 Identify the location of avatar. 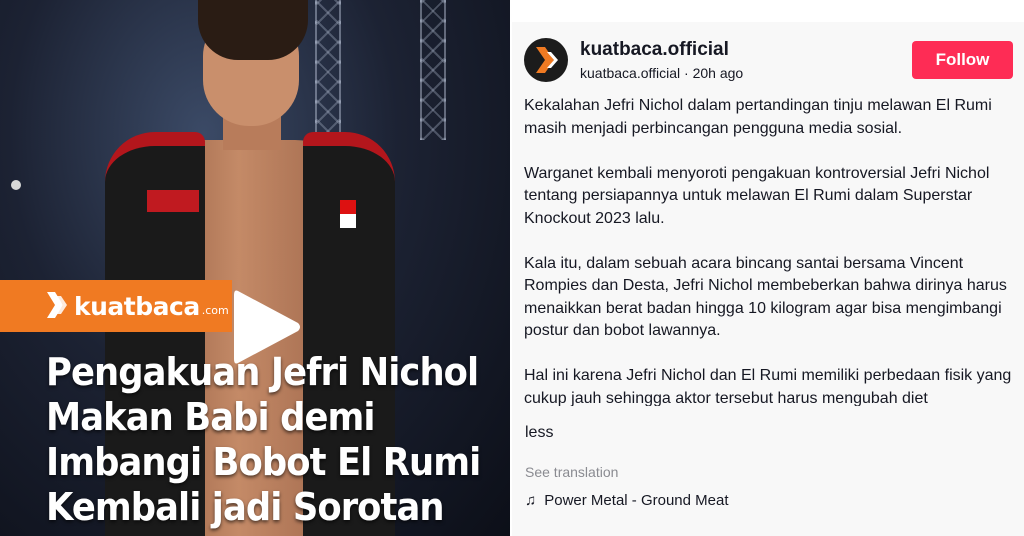
(546, 60).